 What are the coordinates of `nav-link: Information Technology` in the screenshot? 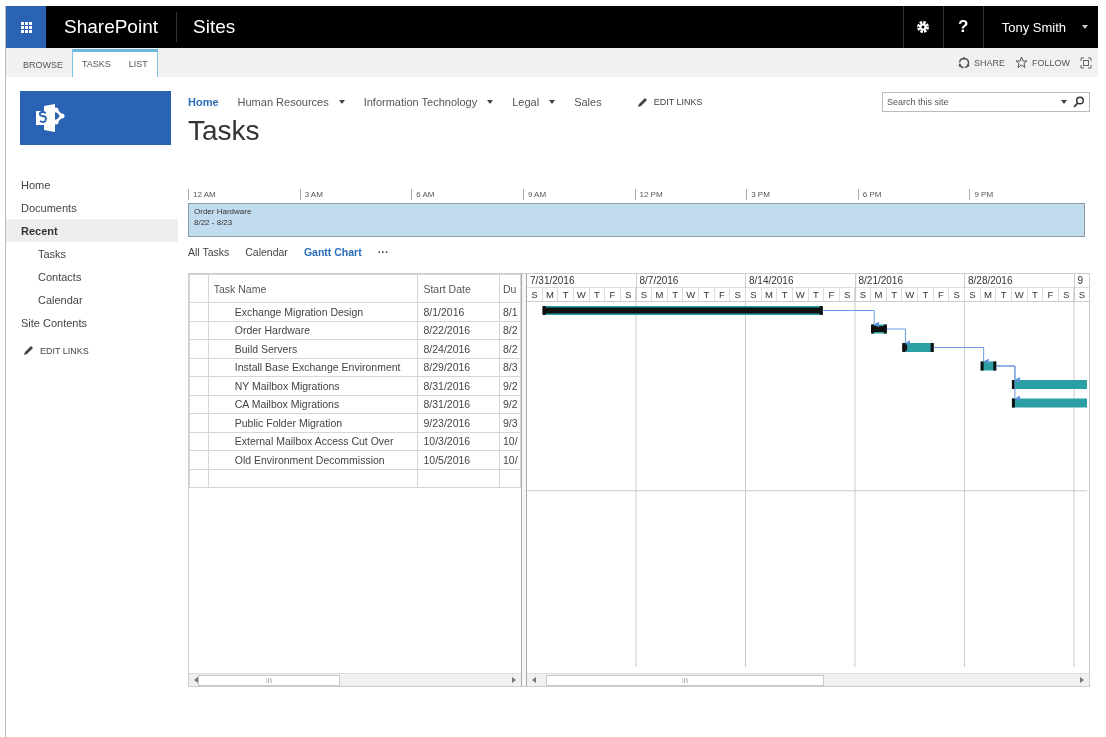 It's located at (438, 102).